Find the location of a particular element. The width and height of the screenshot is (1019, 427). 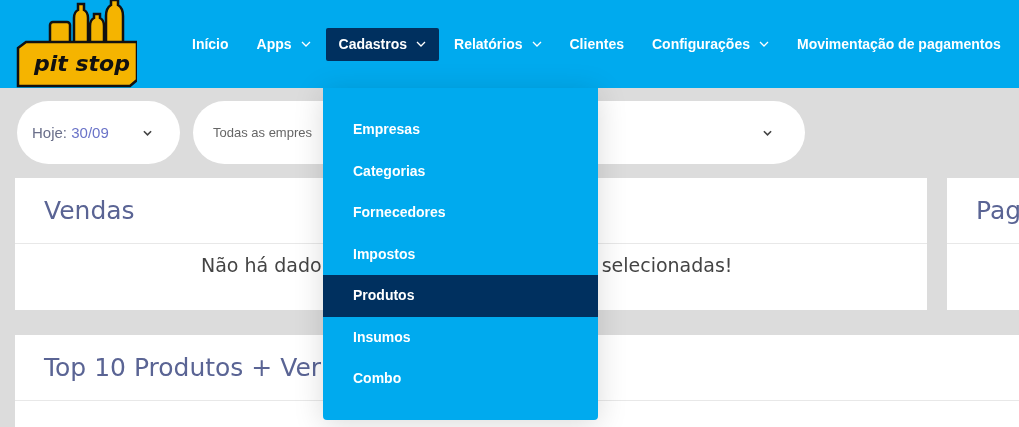

nav-item: Relatórios is located at coordinates (498, 44).